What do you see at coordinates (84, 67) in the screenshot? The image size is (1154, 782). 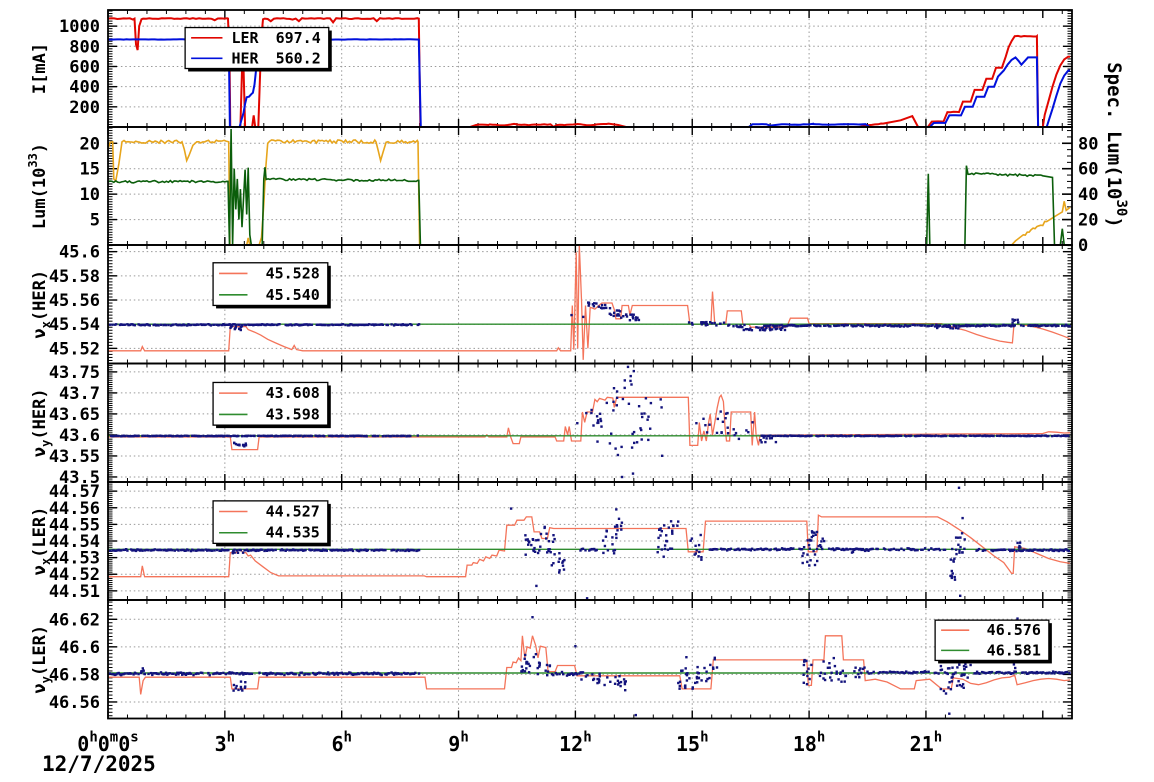 I see `y-tick-label: 600` at bounding box center [84, 67].